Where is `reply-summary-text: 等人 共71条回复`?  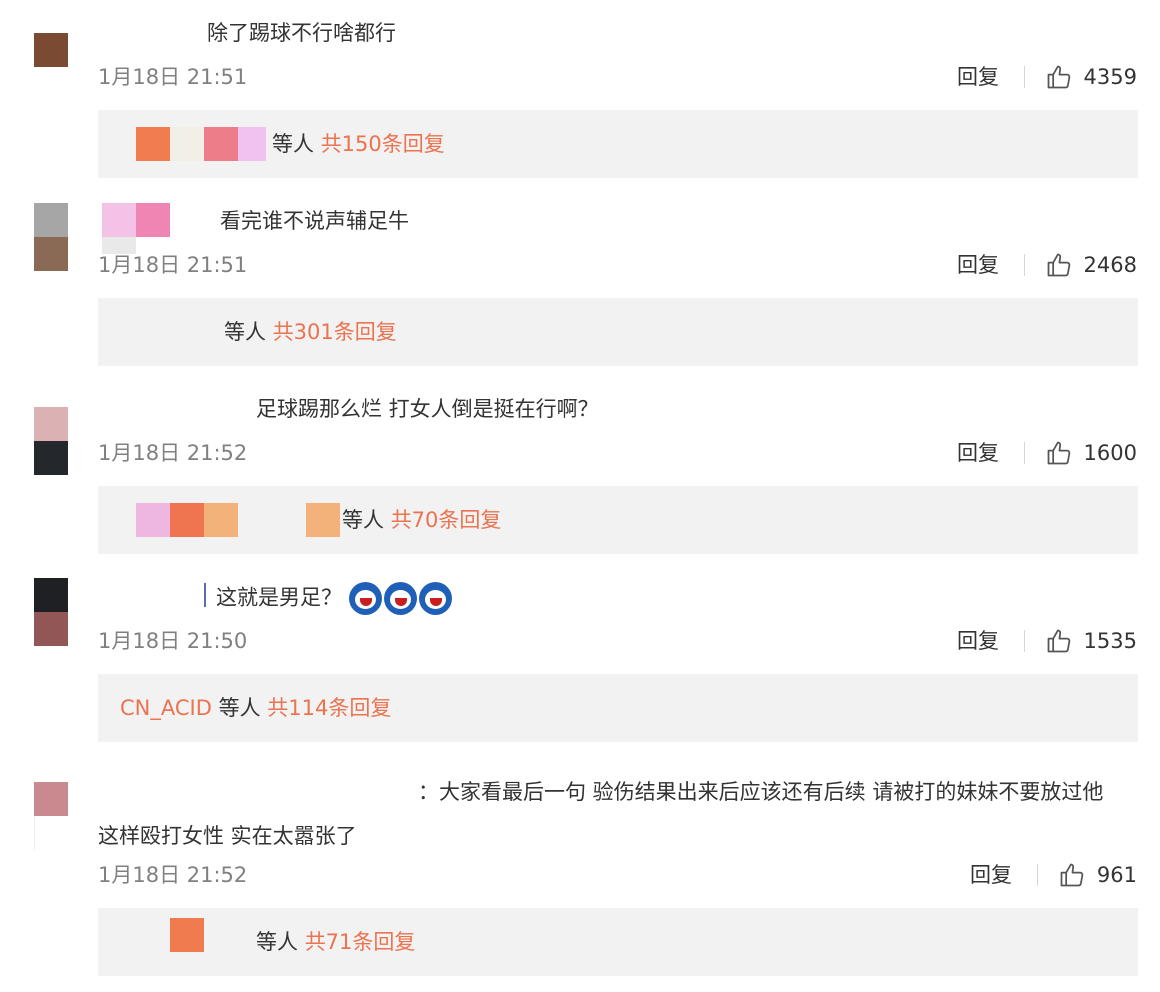 reply-summary-text: 等人 共71条回复 is located at coordinates (335, 942).